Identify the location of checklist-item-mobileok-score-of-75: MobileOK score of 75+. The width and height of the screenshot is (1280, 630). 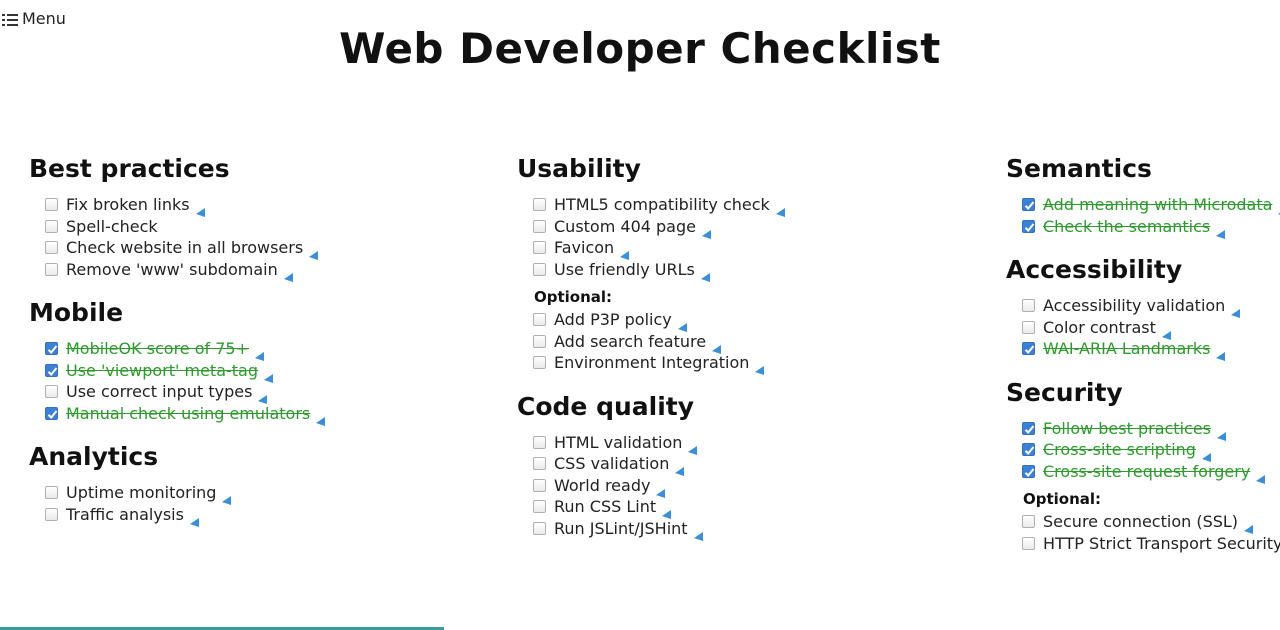
(239, 349).